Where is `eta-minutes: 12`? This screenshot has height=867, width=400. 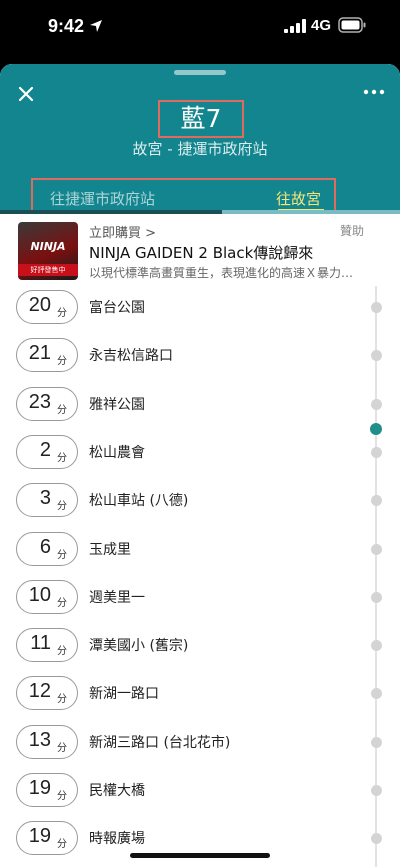
eta-minutes: 12 is located at coordinates (39, 691).